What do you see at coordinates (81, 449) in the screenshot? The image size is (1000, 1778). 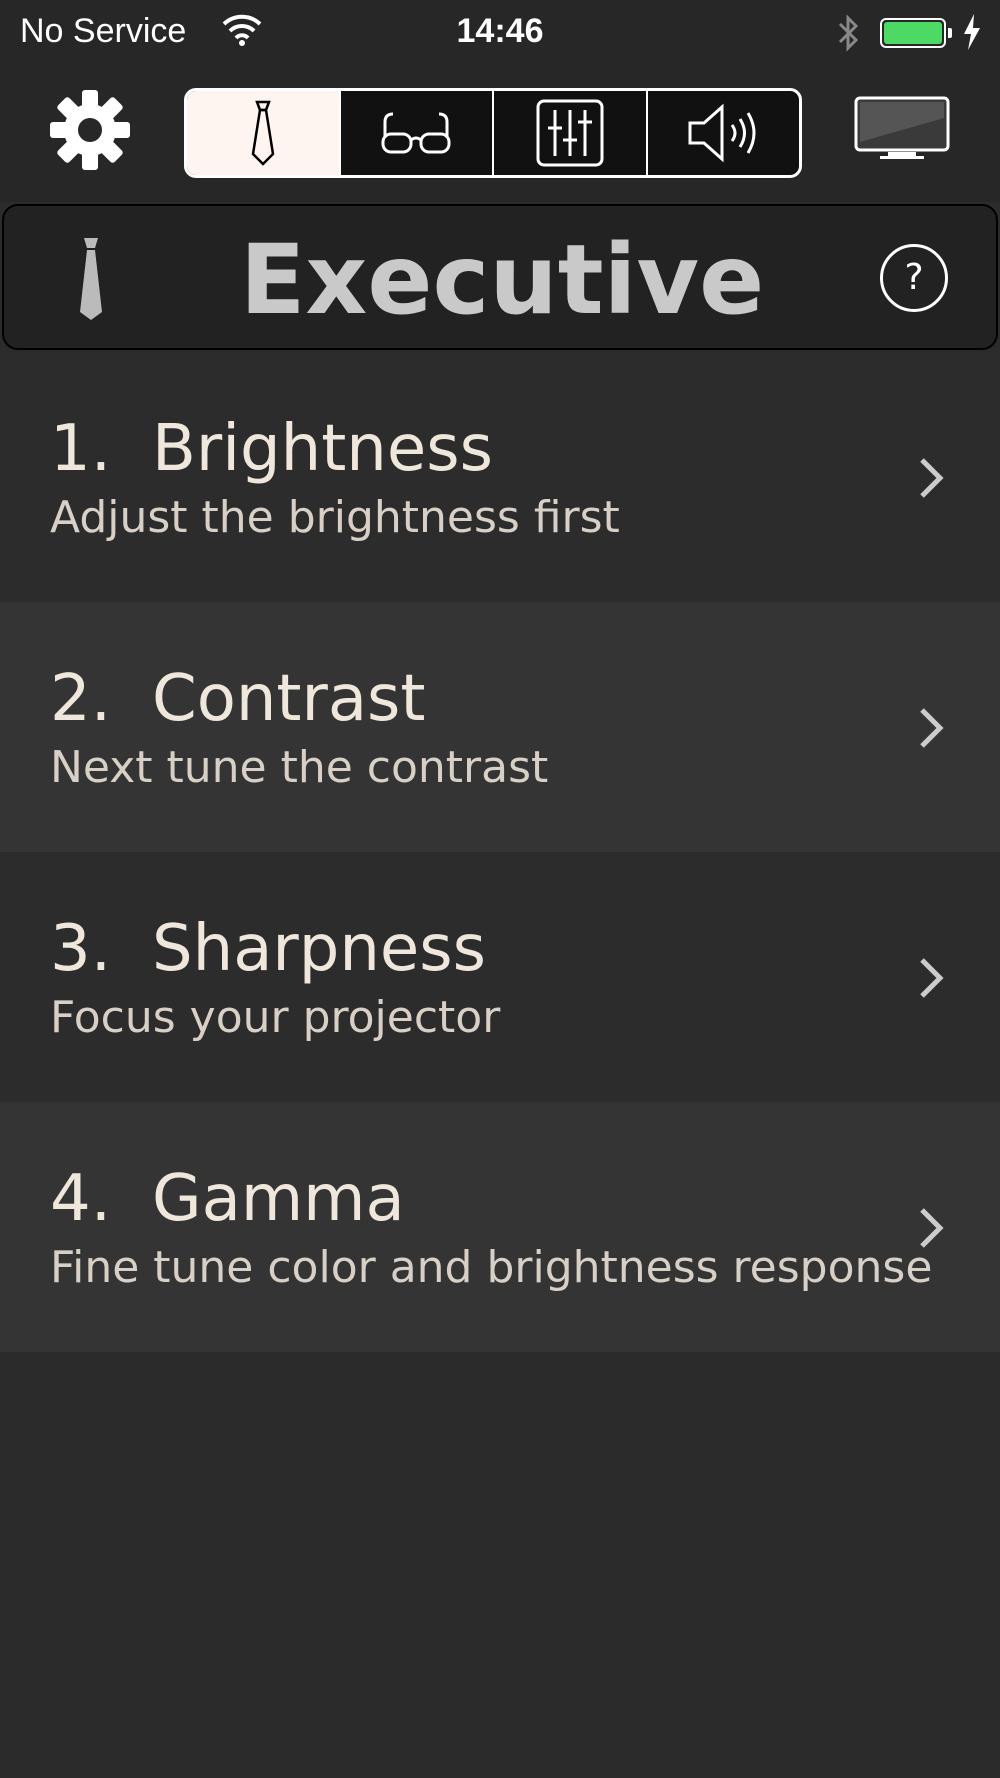 I see `step-number: 1.` at bounding box center [81, 449].